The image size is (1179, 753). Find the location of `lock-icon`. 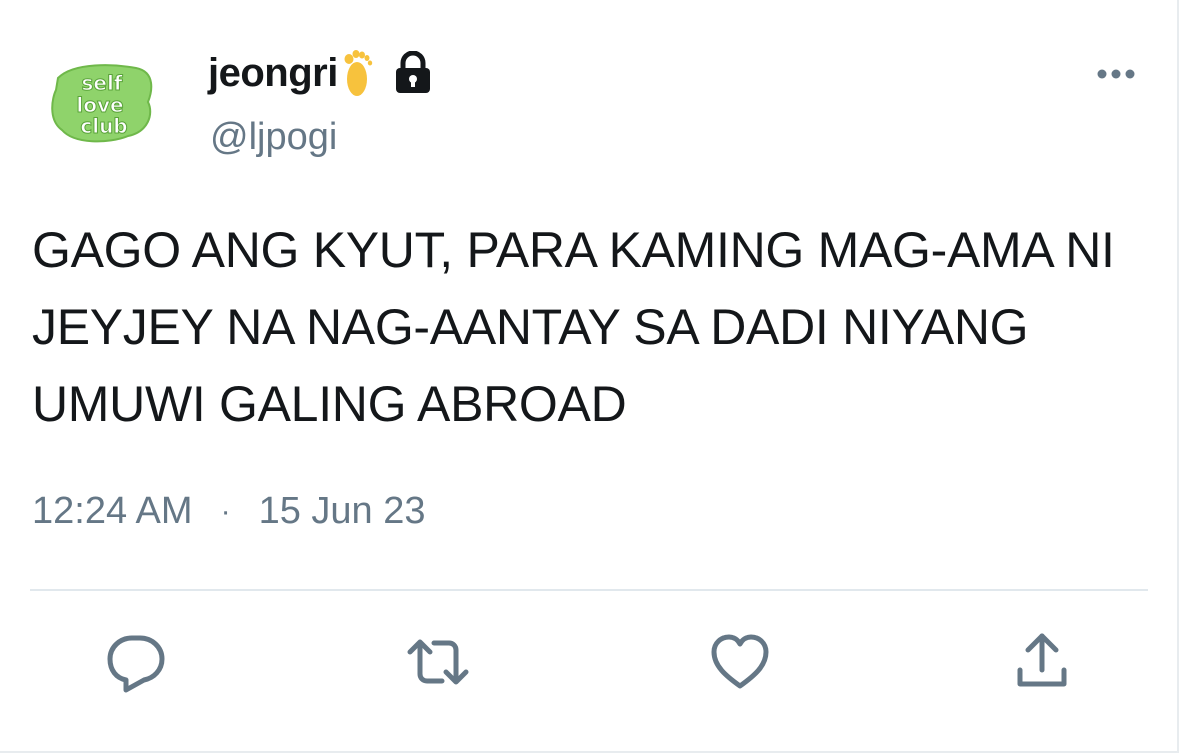

lock-icon is located at coordinates (412, 72).